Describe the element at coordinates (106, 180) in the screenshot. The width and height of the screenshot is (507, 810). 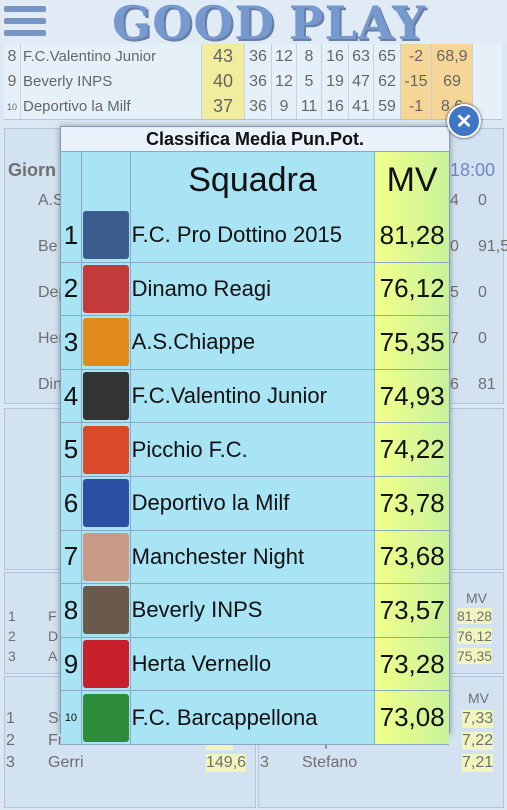
I see `header-logo` at that location.